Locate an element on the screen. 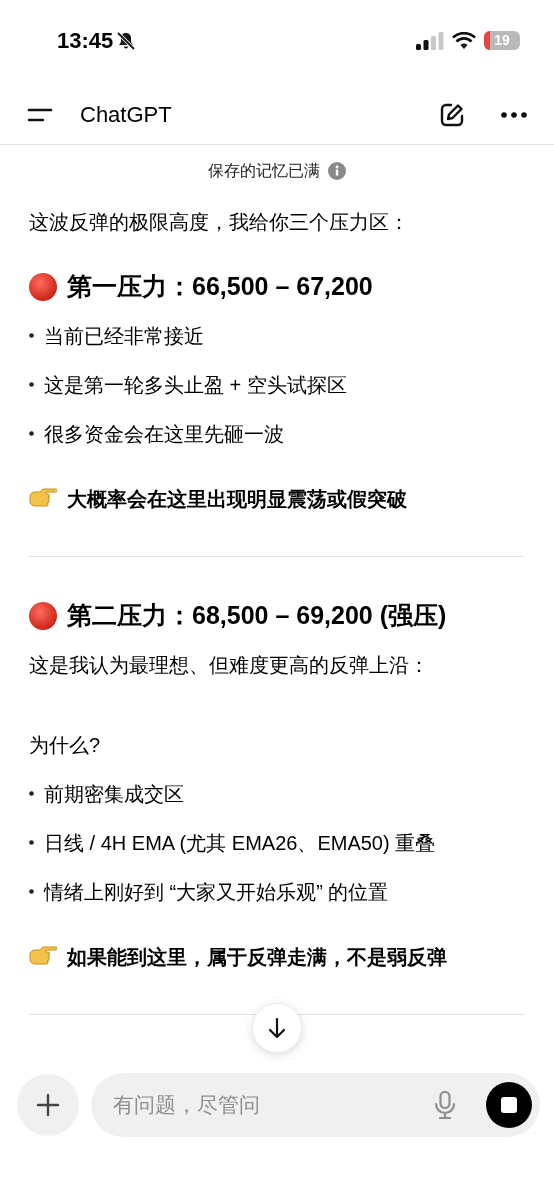  arrow-down-icon is located at coordinates (277, 1028).